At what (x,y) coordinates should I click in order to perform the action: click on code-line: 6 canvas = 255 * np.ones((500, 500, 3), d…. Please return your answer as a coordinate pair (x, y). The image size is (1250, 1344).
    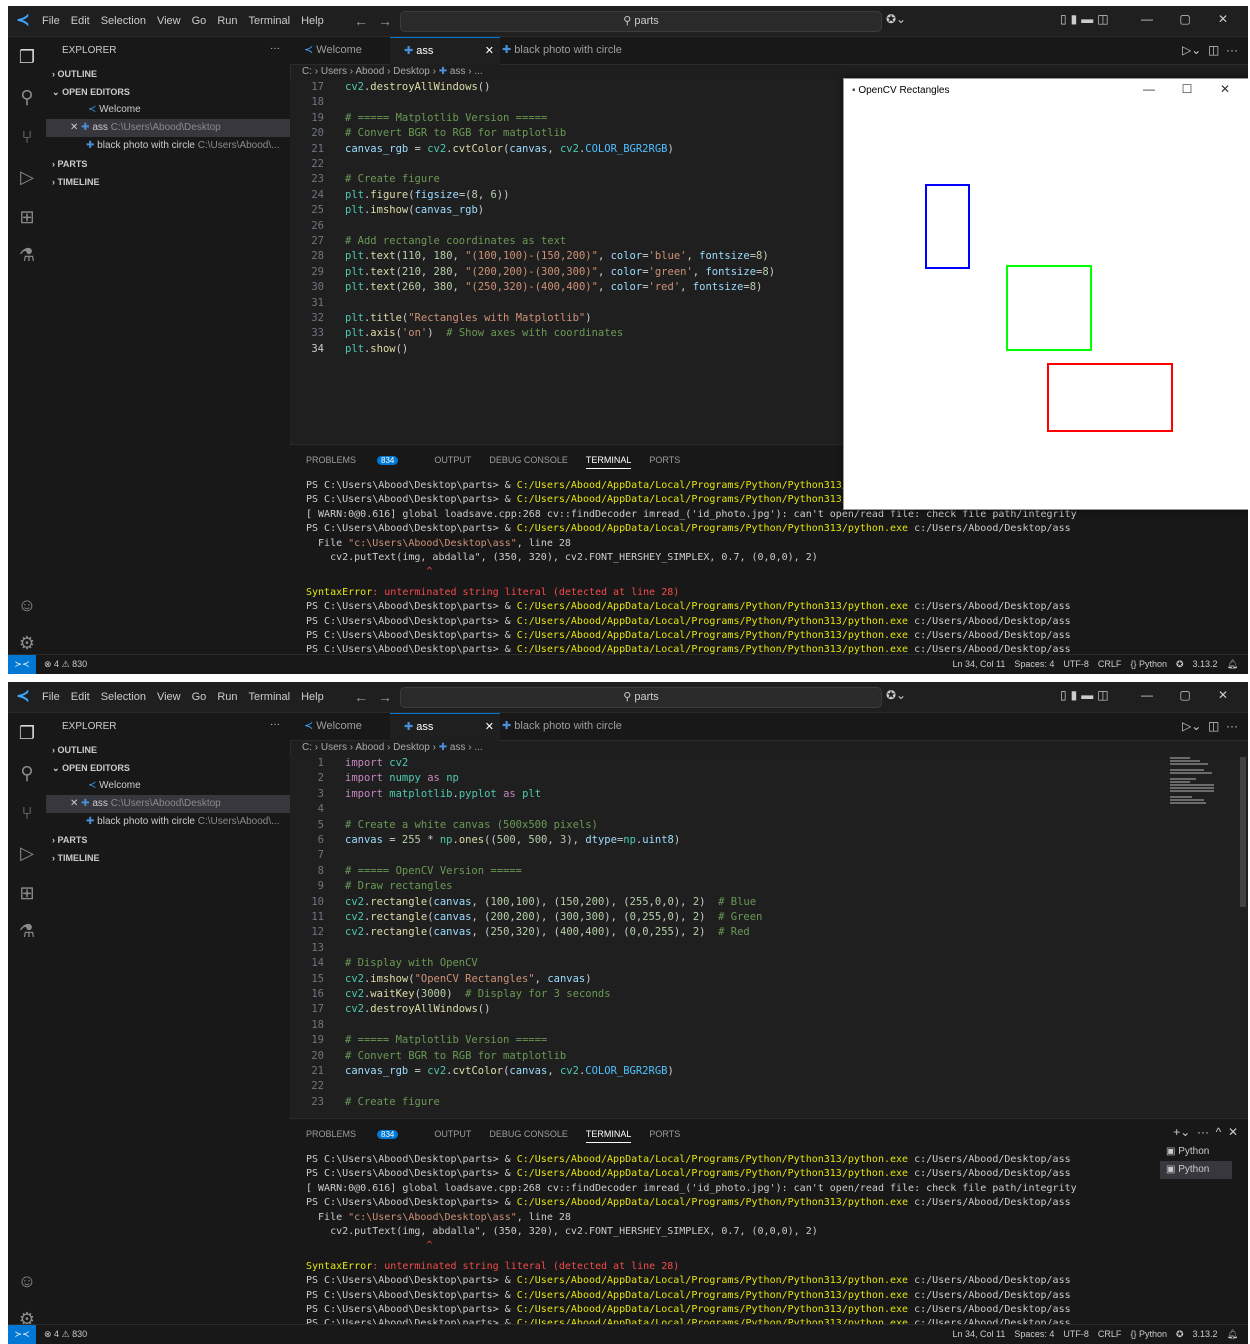
    Looking at the image, I should click on (769, 840).